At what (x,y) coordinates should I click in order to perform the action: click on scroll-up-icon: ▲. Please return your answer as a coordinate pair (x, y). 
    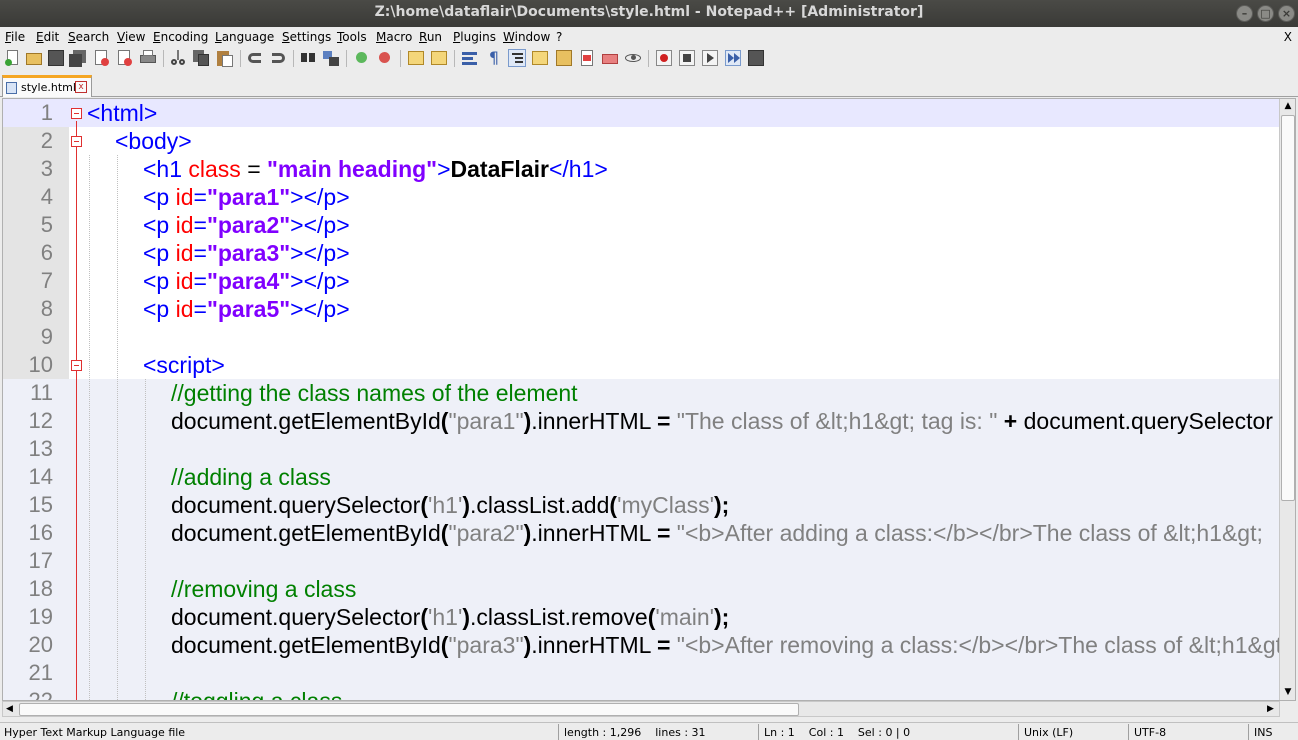
    Looking at the image, I should click on (1288, 106).